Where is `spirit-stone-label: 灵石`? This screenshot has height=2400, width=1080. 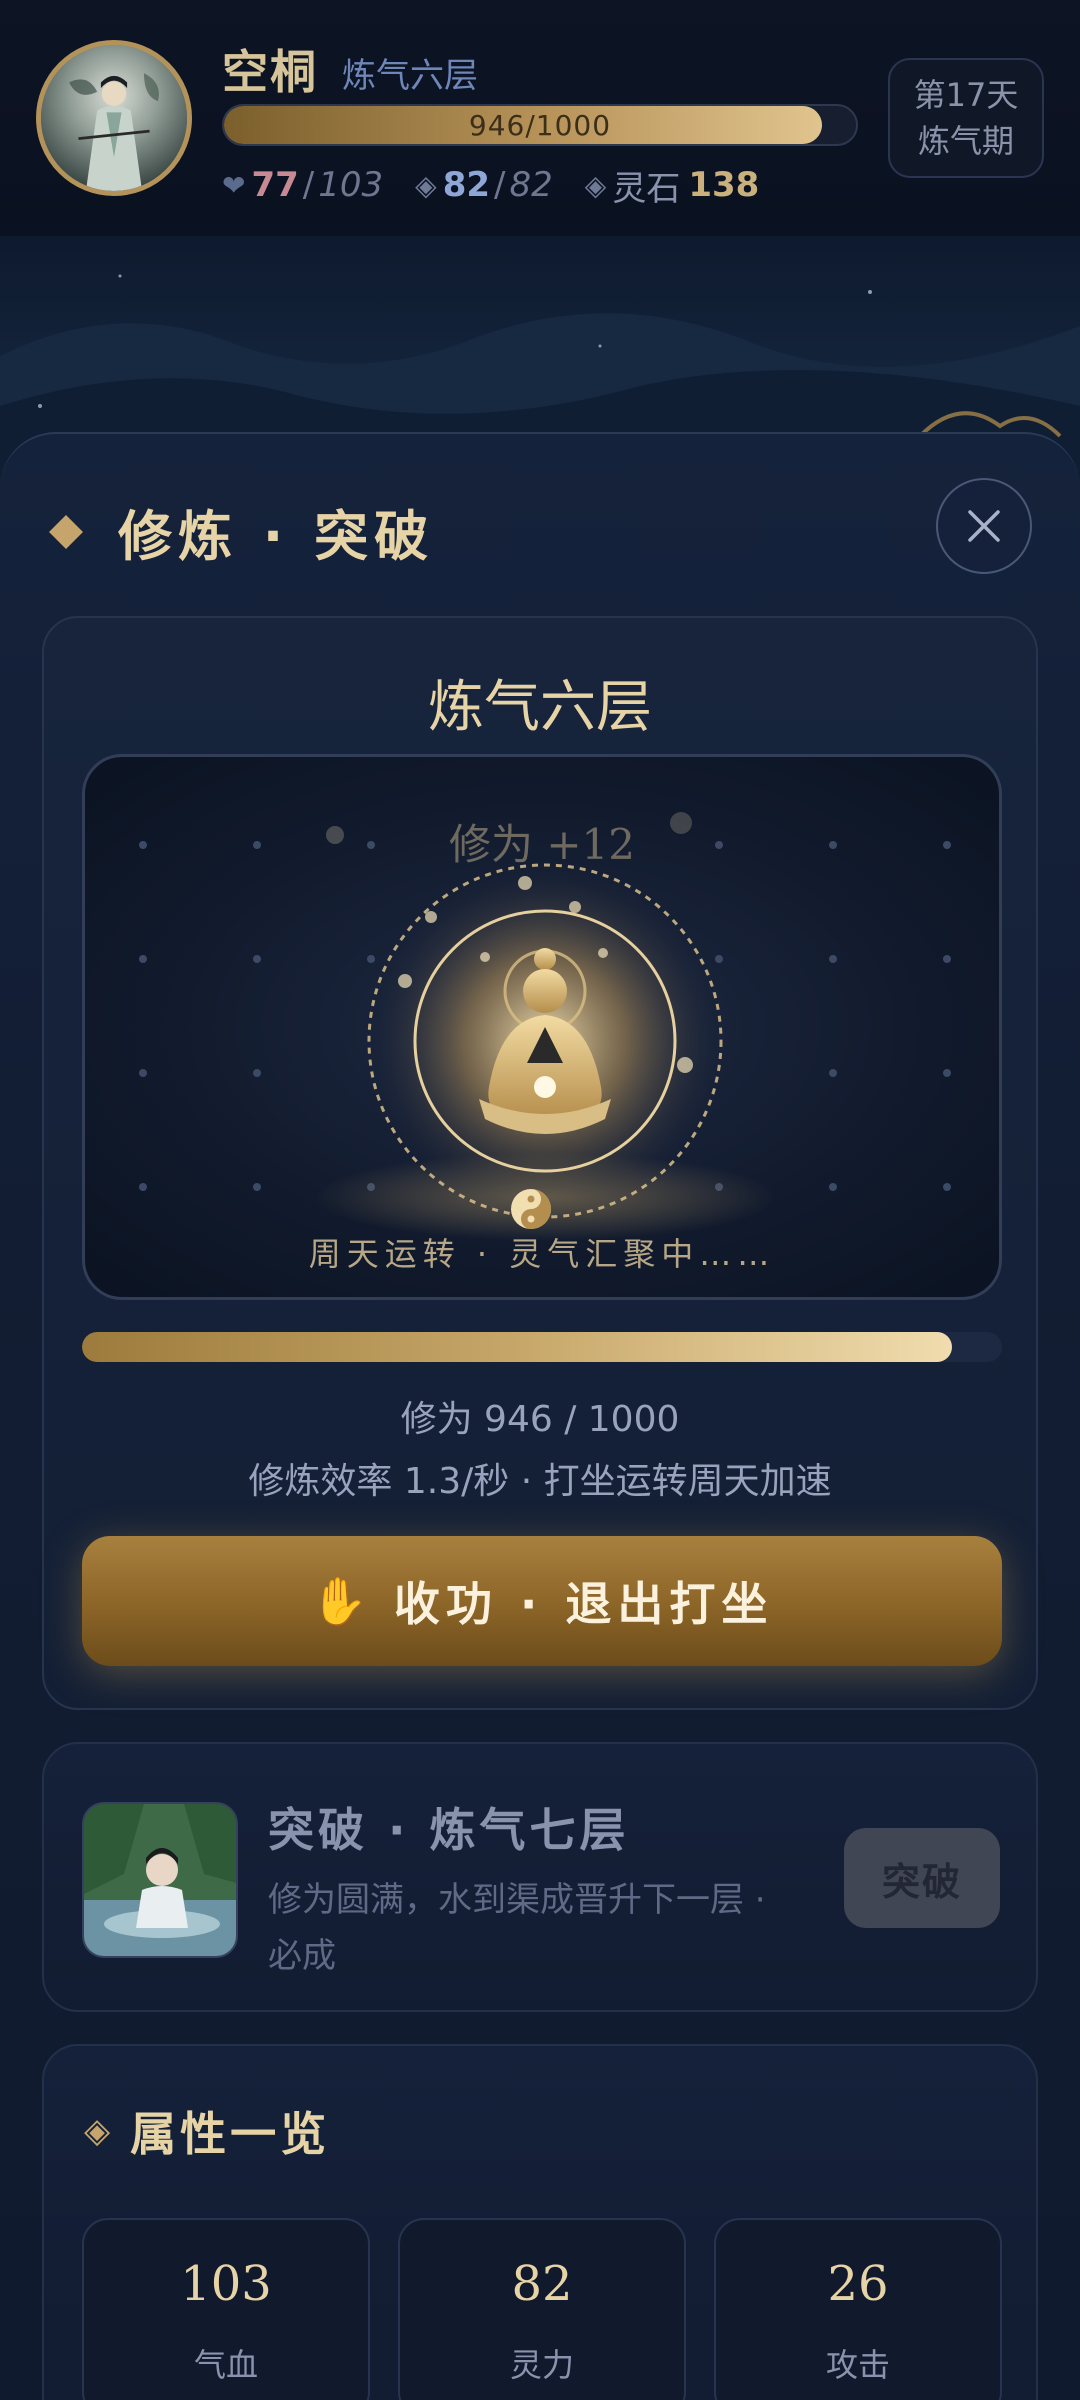
spirit-stone-label: 灵石 is located at coordinates (646, 188).